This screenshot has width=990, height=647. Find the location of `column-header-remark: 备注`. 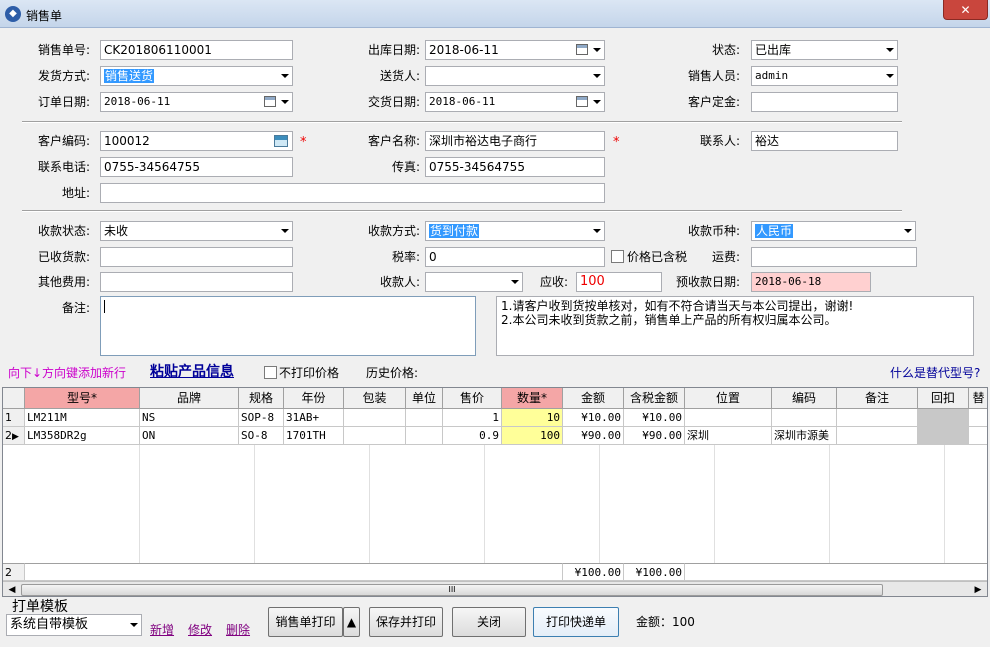

column-header-remark: 备注 is located at coordinates (877, 398).